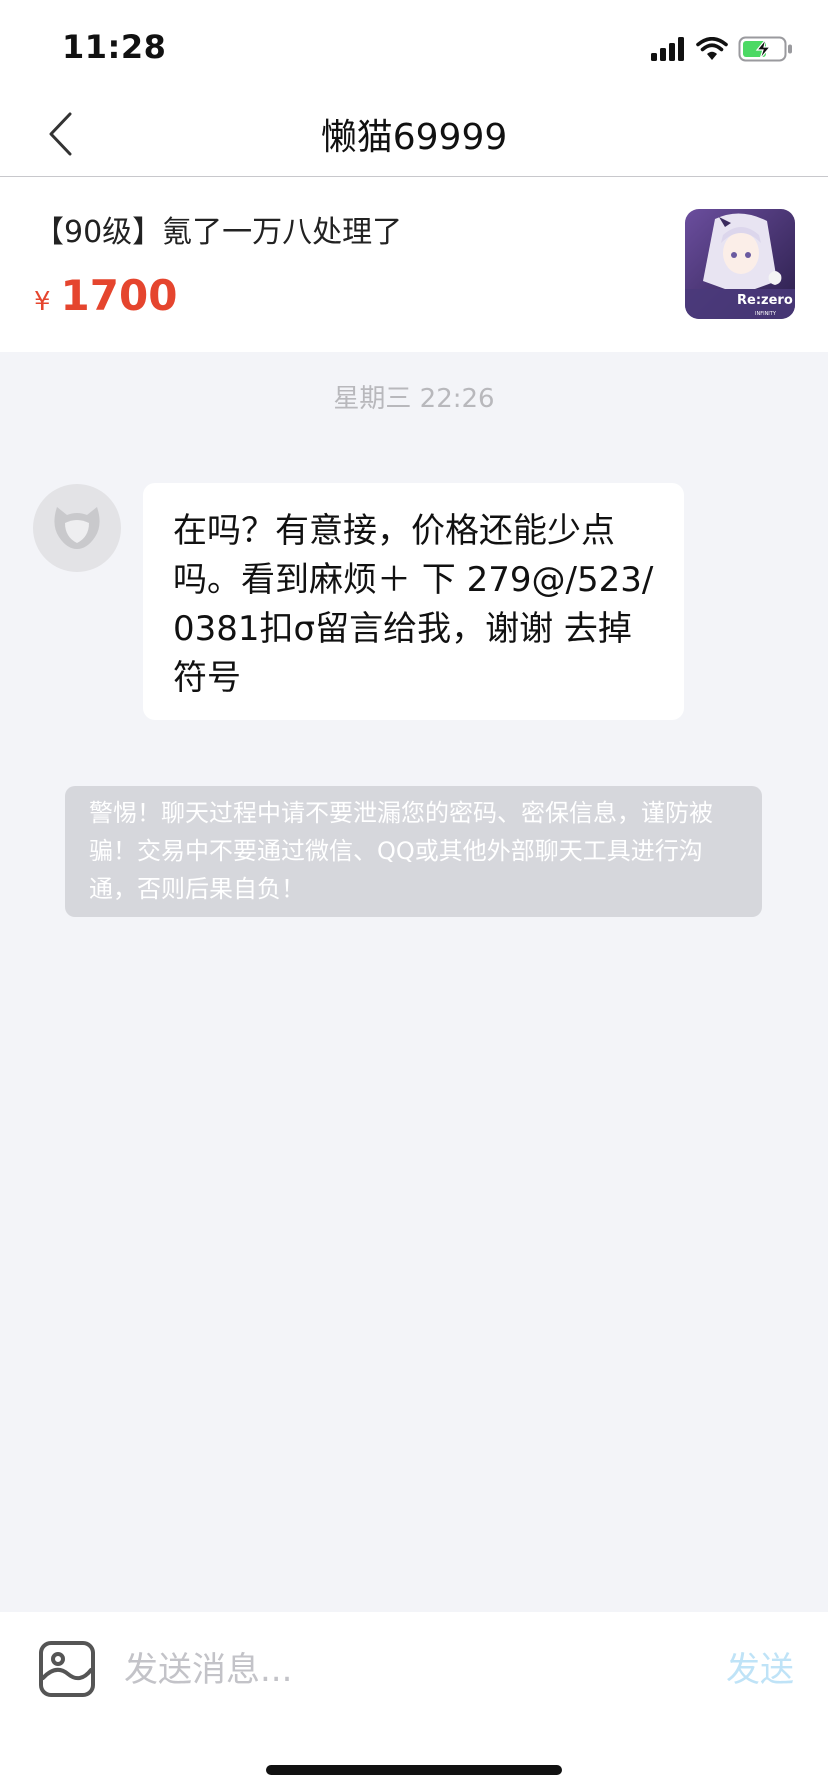 Image resolution: width=828 pixels, height=1792 pixels. I want to click on thumbnail-subtitle: INFINITY, so click(766, 314).